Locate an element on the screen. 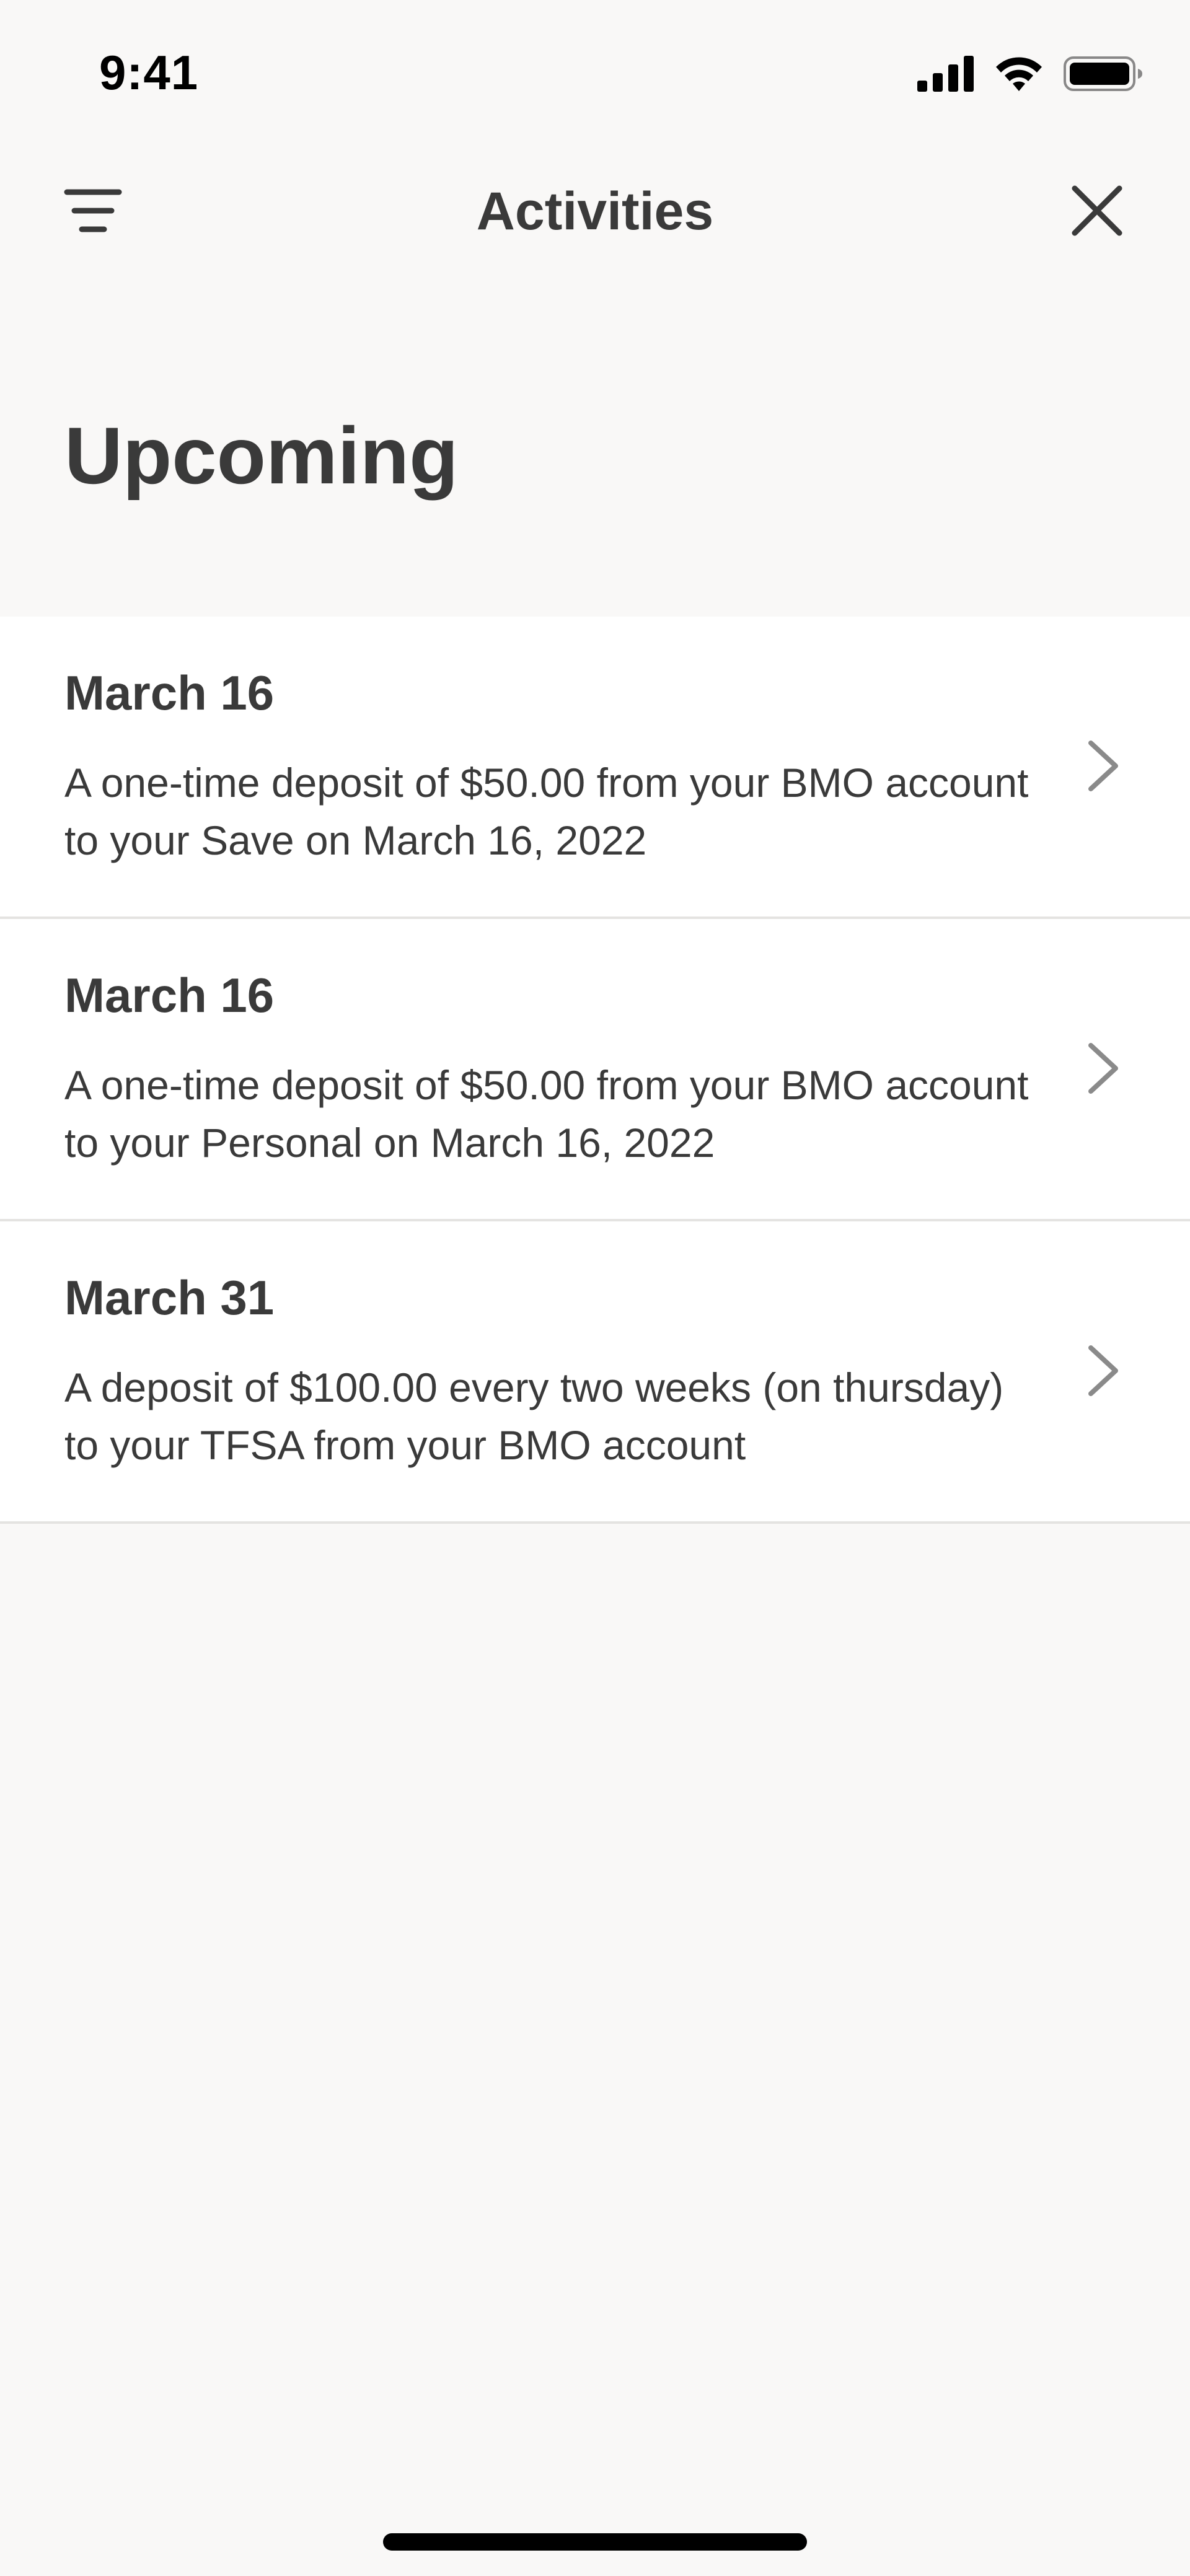 This screenshot has width=1190, height=2576. wifi-icon is located at coordinates (1019, 74).